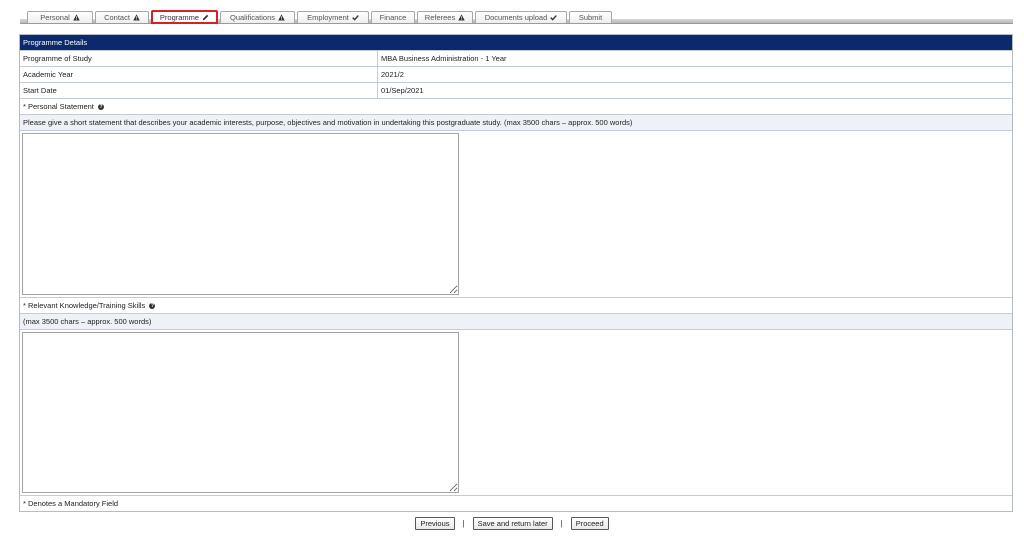 This screenshot has height=540, width=1024. I want to click on tab-programme: Programme, so click(184, 17).